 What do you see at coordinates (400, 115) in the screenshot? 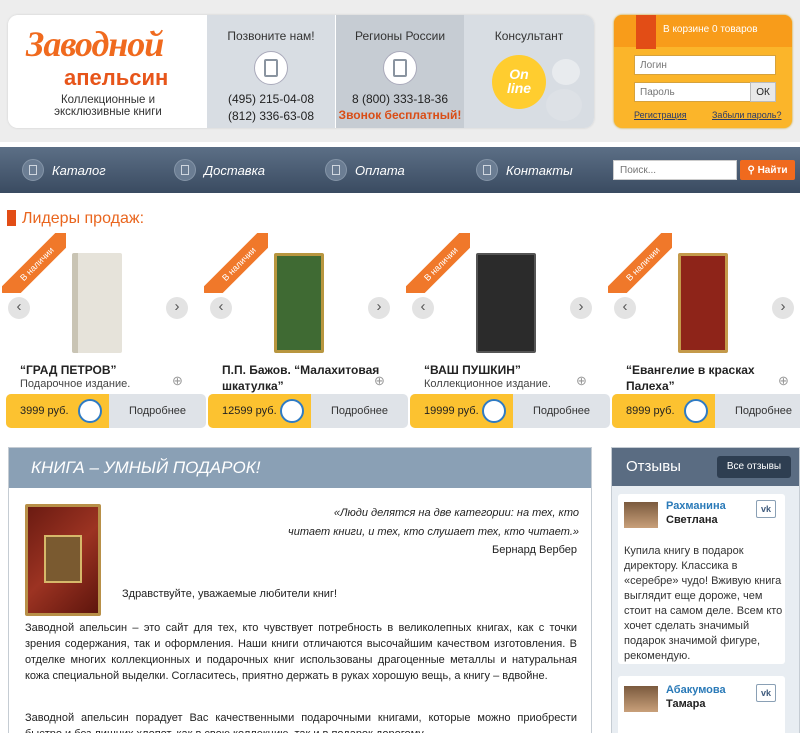
I see `free-call-note: Звонок бесплатный!` at bounding box center [400, 115].